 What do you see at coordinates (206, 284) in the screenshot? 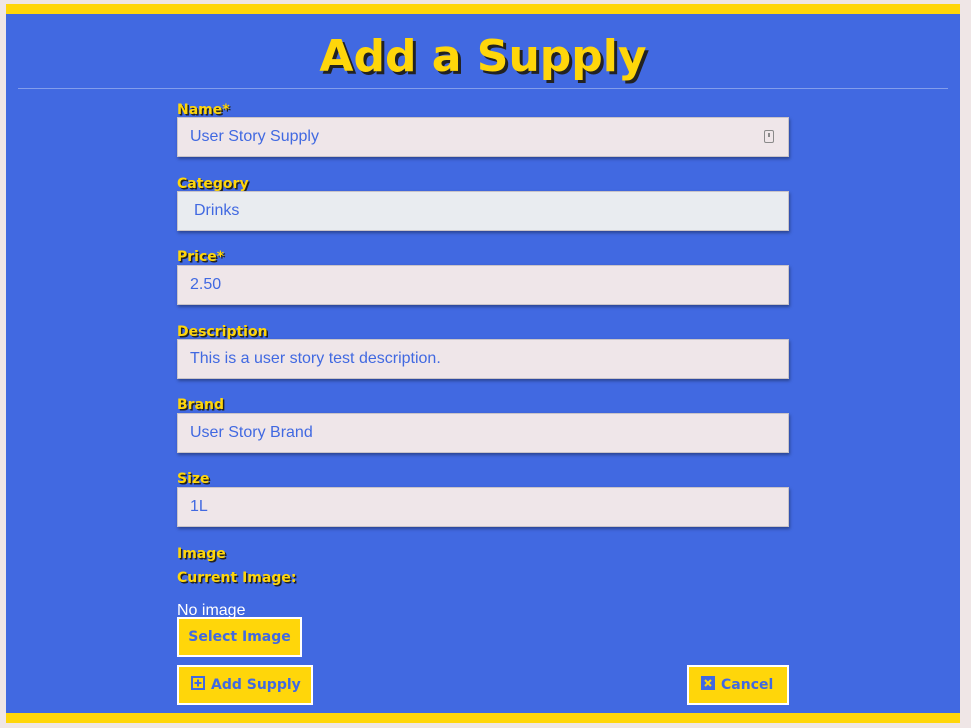
I see `price-field-value: 2.50` at bounding box center [206, 284].